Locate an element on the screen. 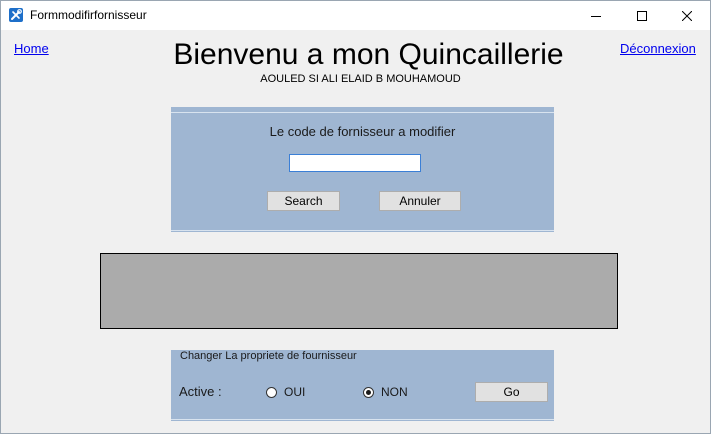 This screenshot has width=711, height=434. supplier-code-input is located at coordinates (355, 163).